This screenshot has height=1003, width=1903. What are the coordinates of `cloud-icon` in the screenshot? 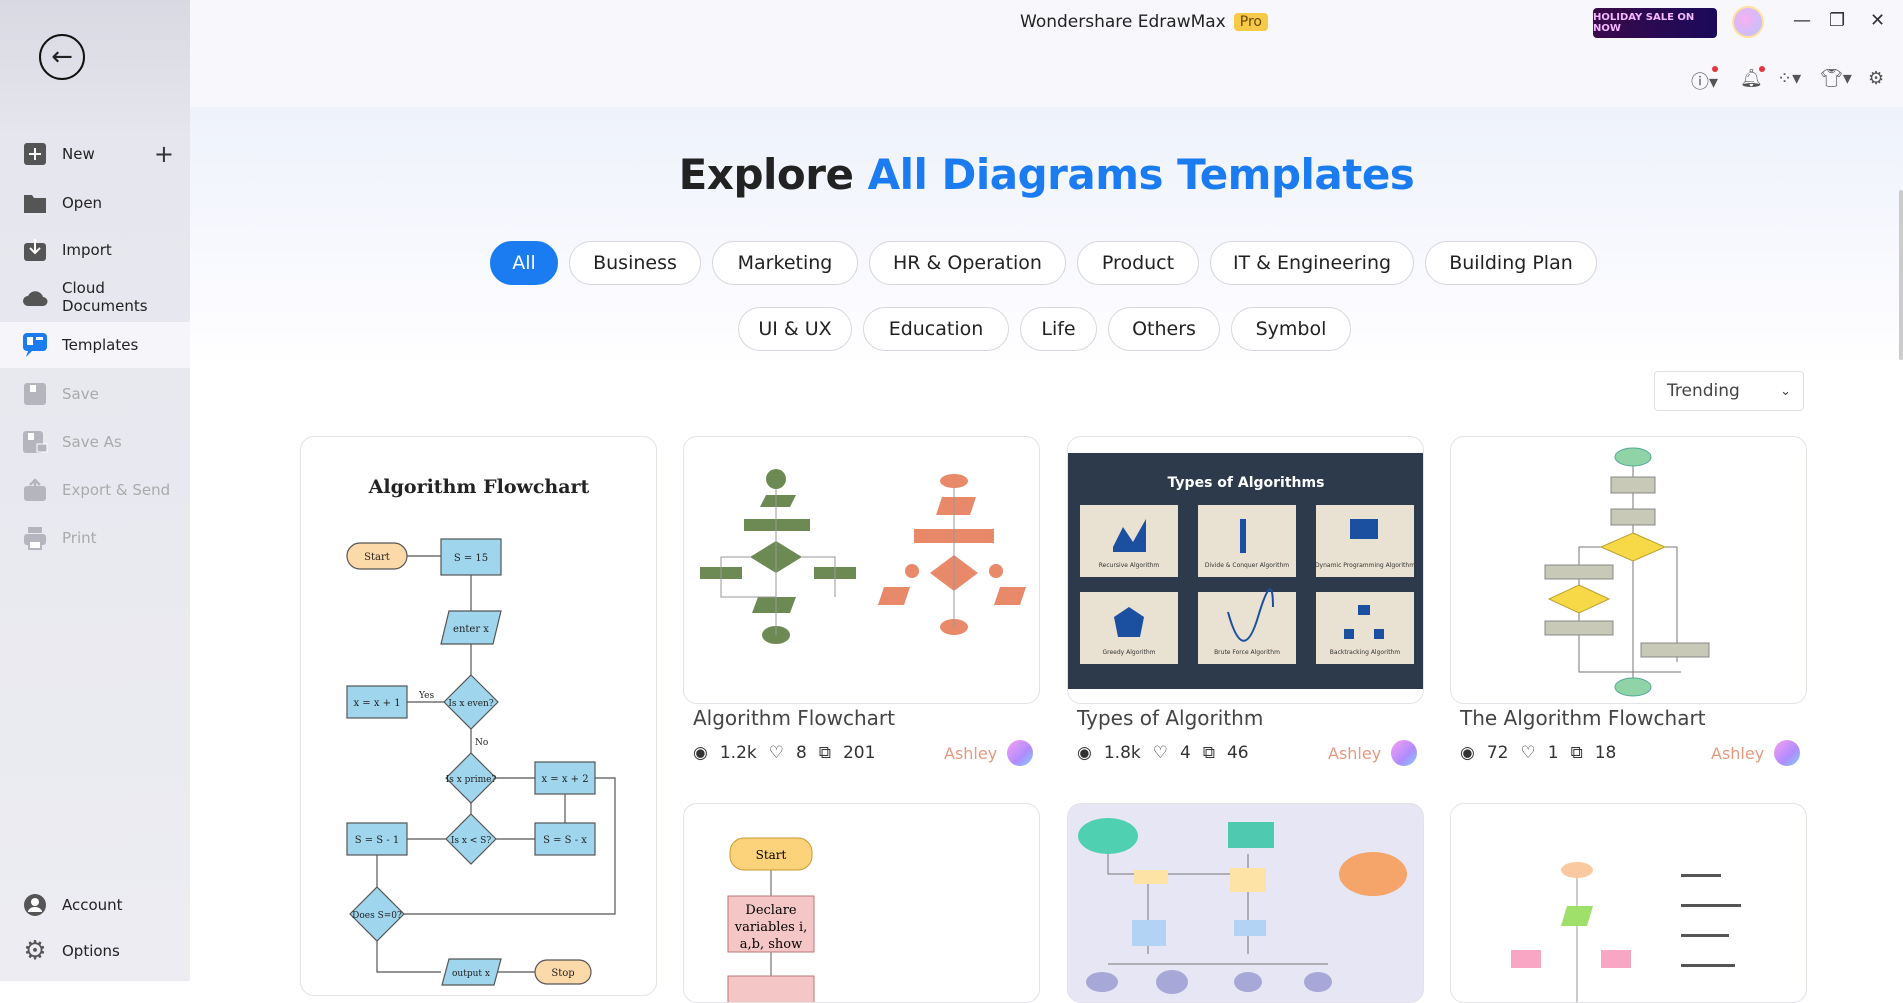 It's located at (35, 297).